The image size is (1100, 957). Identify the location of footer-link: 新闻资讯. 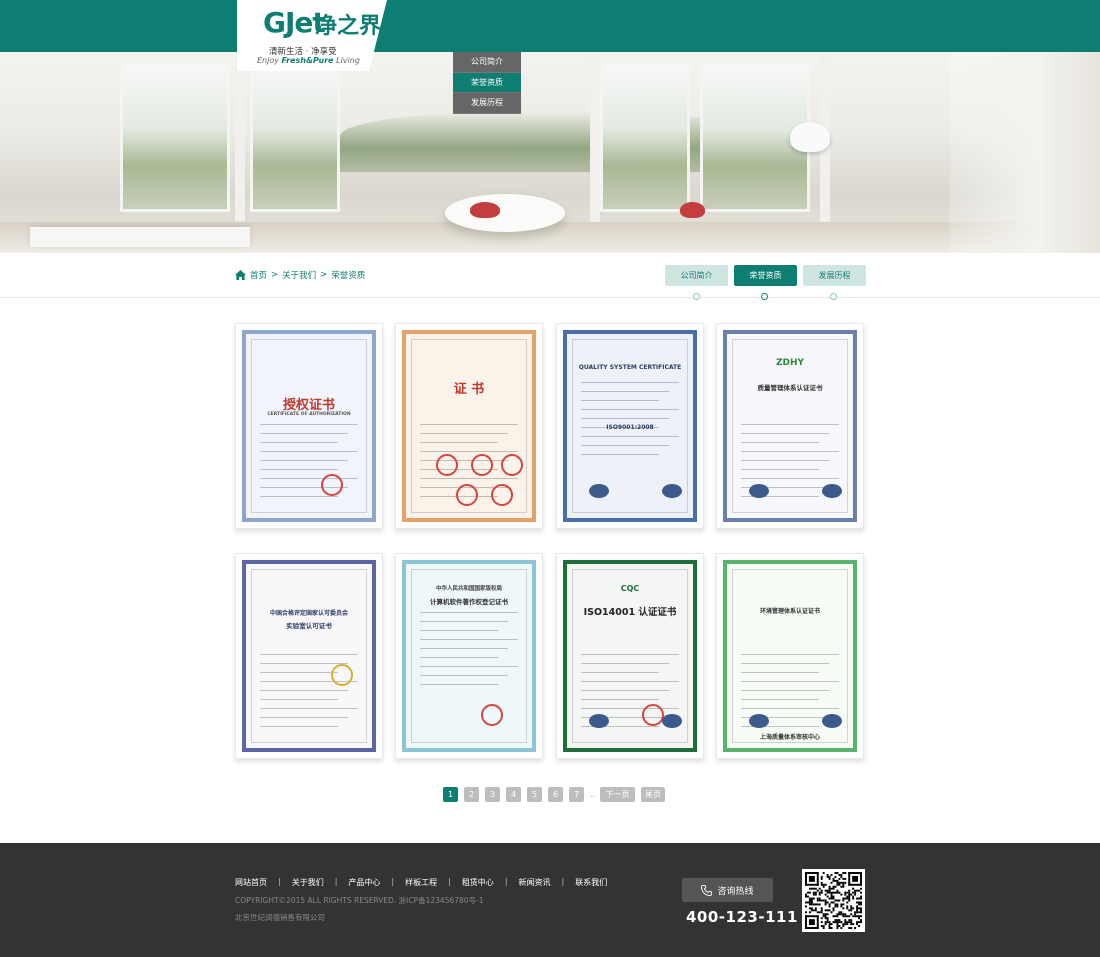
(535, 882).